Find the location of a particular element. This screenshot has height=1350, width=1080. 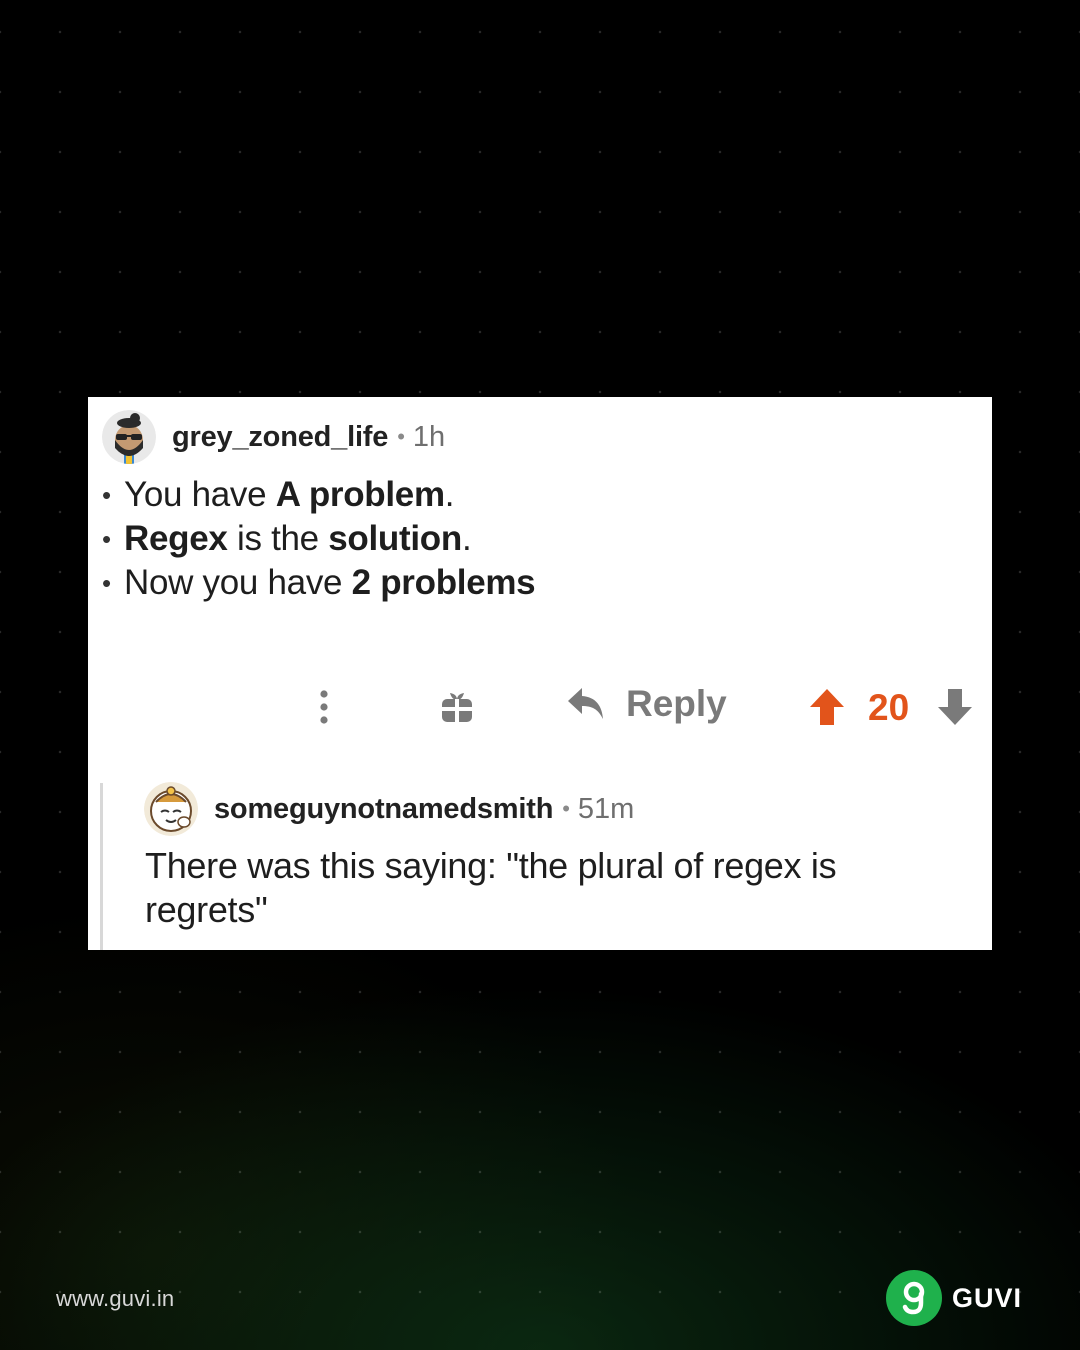

reply-label: Reply is located at coordinates (676, 703).